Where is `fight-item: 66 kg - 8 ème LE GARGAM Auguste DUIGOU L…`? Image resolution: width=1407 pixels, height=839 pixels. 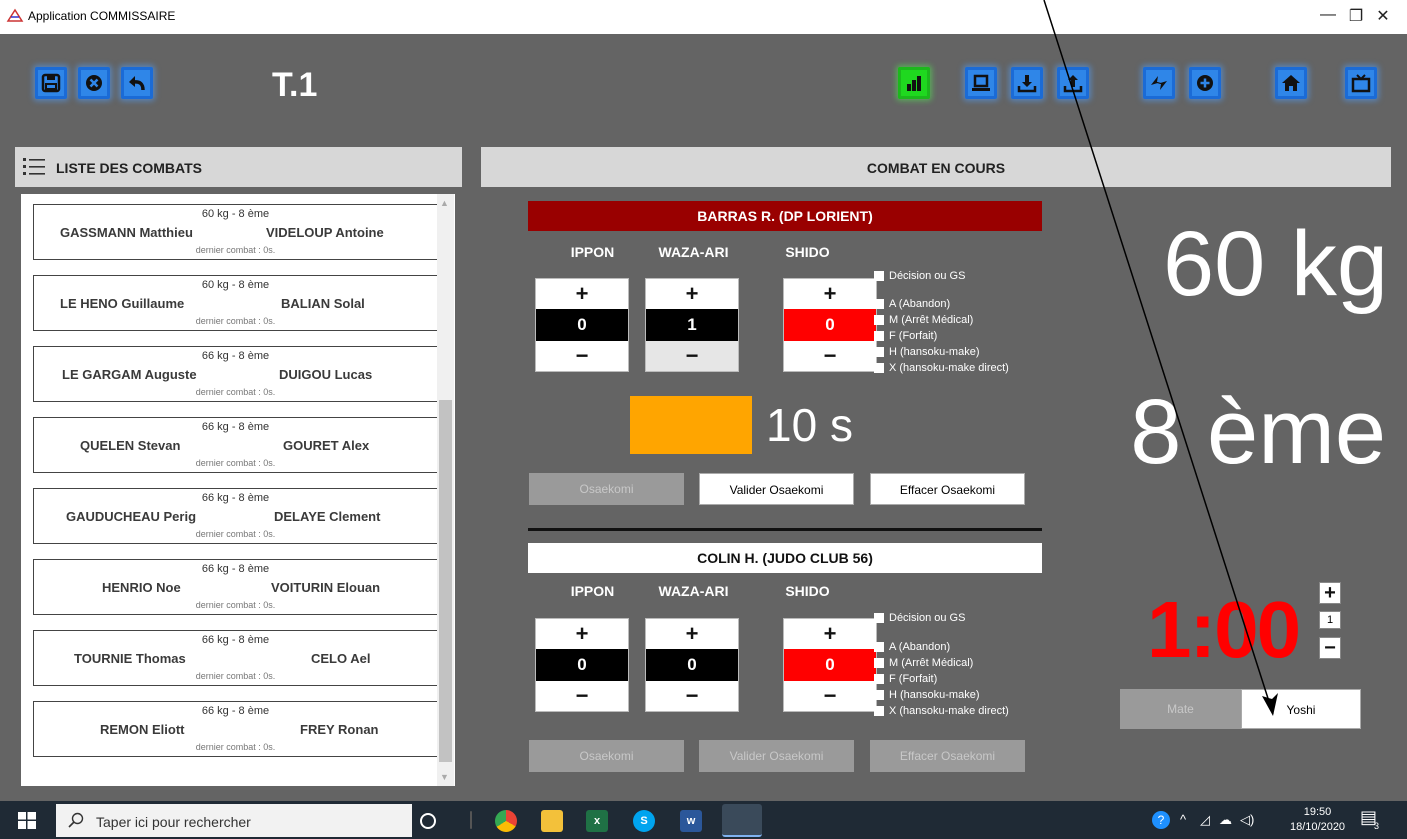
fight-item: 66 kg - 8 ème LE GARGAM Auguste DUIGOU L… is located at coordinates (235, 374).